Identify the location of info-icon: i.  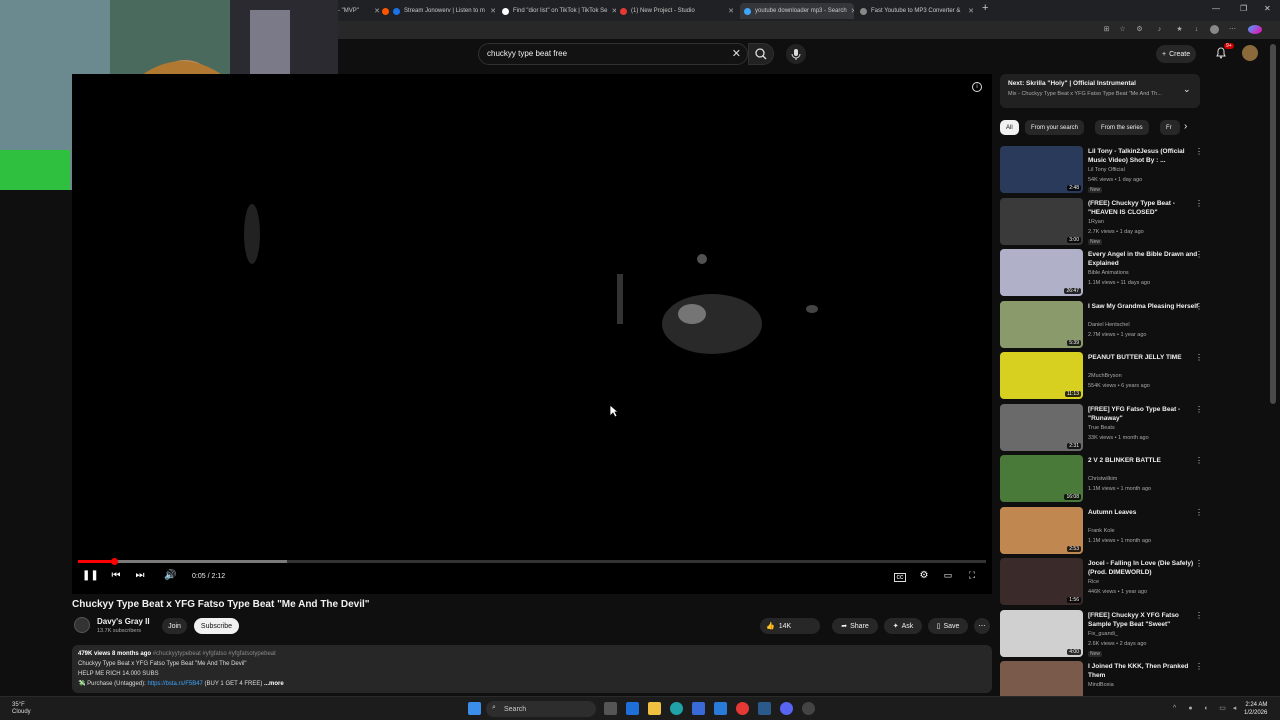
(977, 87).